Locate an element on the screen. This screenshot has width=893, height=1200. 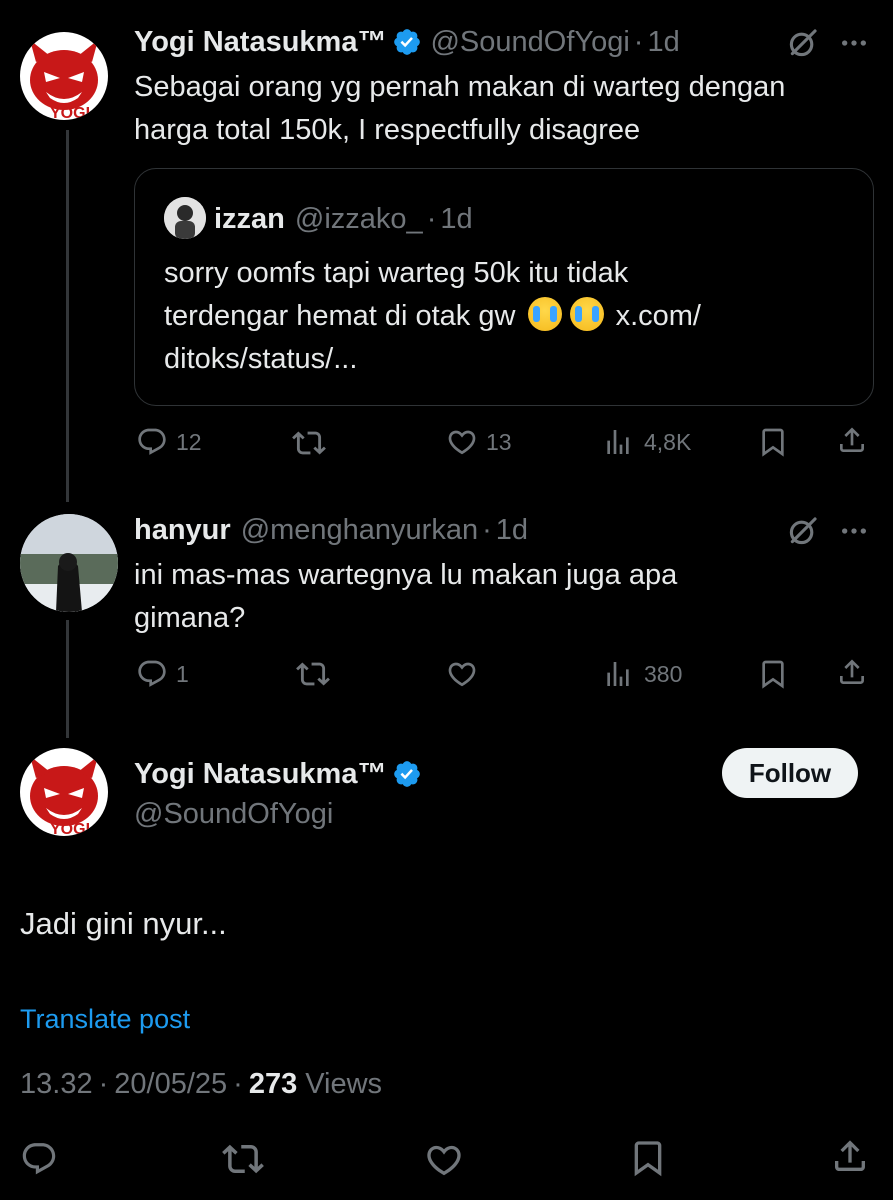
post-date: 20/05/25 is located at coordinates (170, 1084).